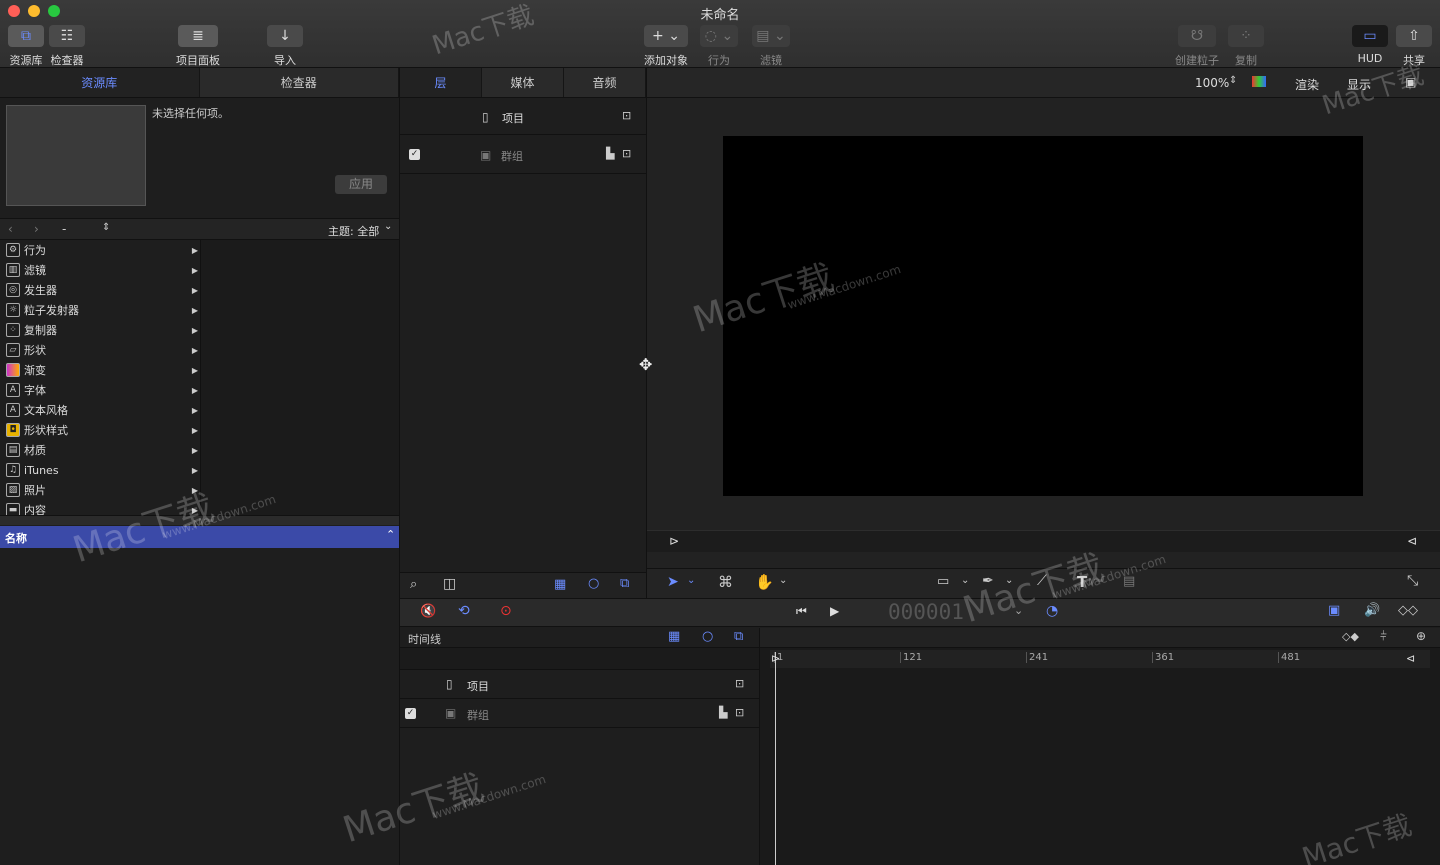  What do you see at coordinates (67, 46) in the screenshot?
I see `inspector-button: ☷ 检查器` at bounding box center [67, 46].